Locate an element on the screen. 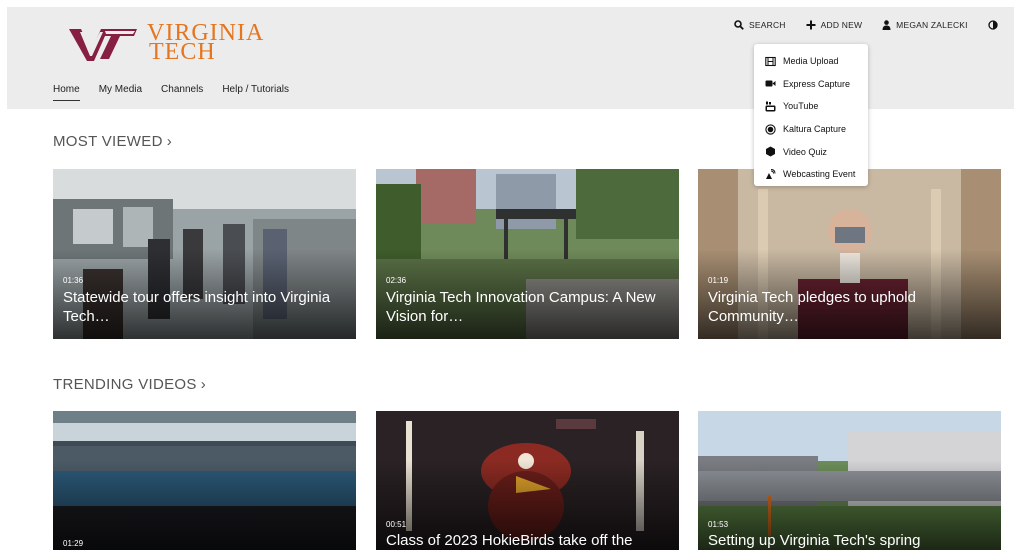 The image size is (1014, 550). contrast-icon is located at coordinates (993, 25).